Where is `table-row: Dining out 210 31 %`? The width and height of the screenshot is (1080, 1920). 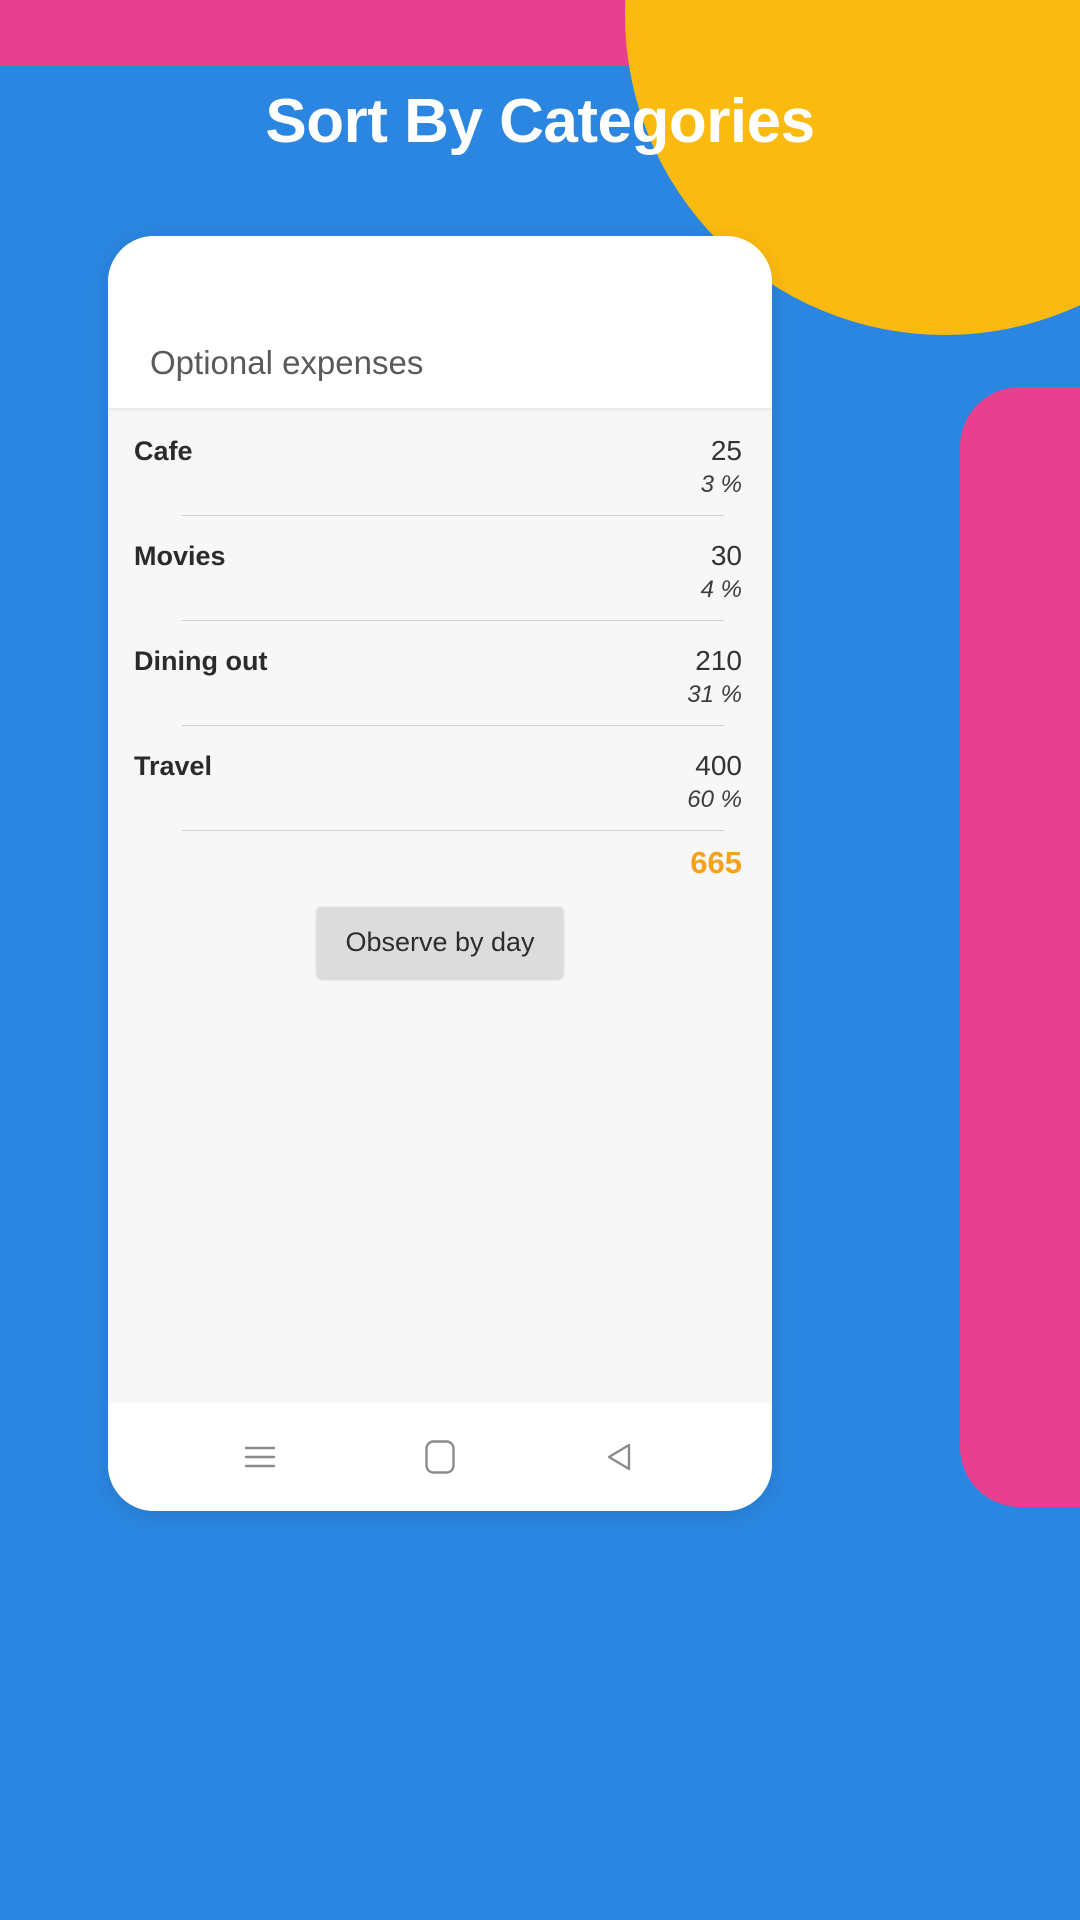 table-row: Dining out 210 31 % is located at coordinates (440, 681).